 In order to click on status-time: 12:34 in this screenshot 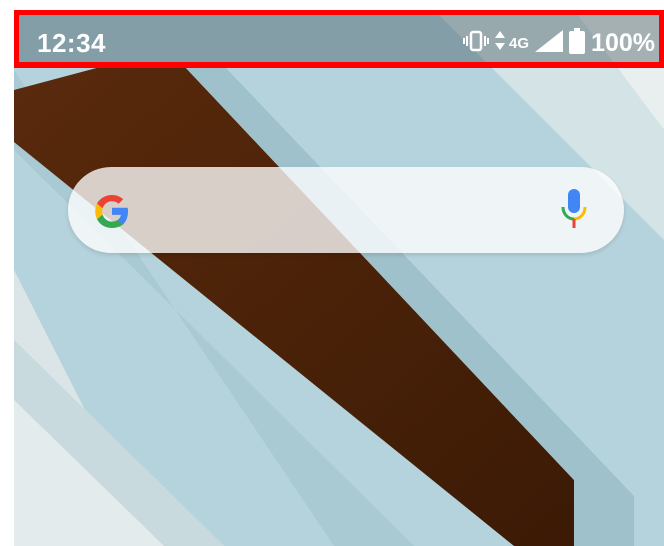, I will do `click(71, 43)`.